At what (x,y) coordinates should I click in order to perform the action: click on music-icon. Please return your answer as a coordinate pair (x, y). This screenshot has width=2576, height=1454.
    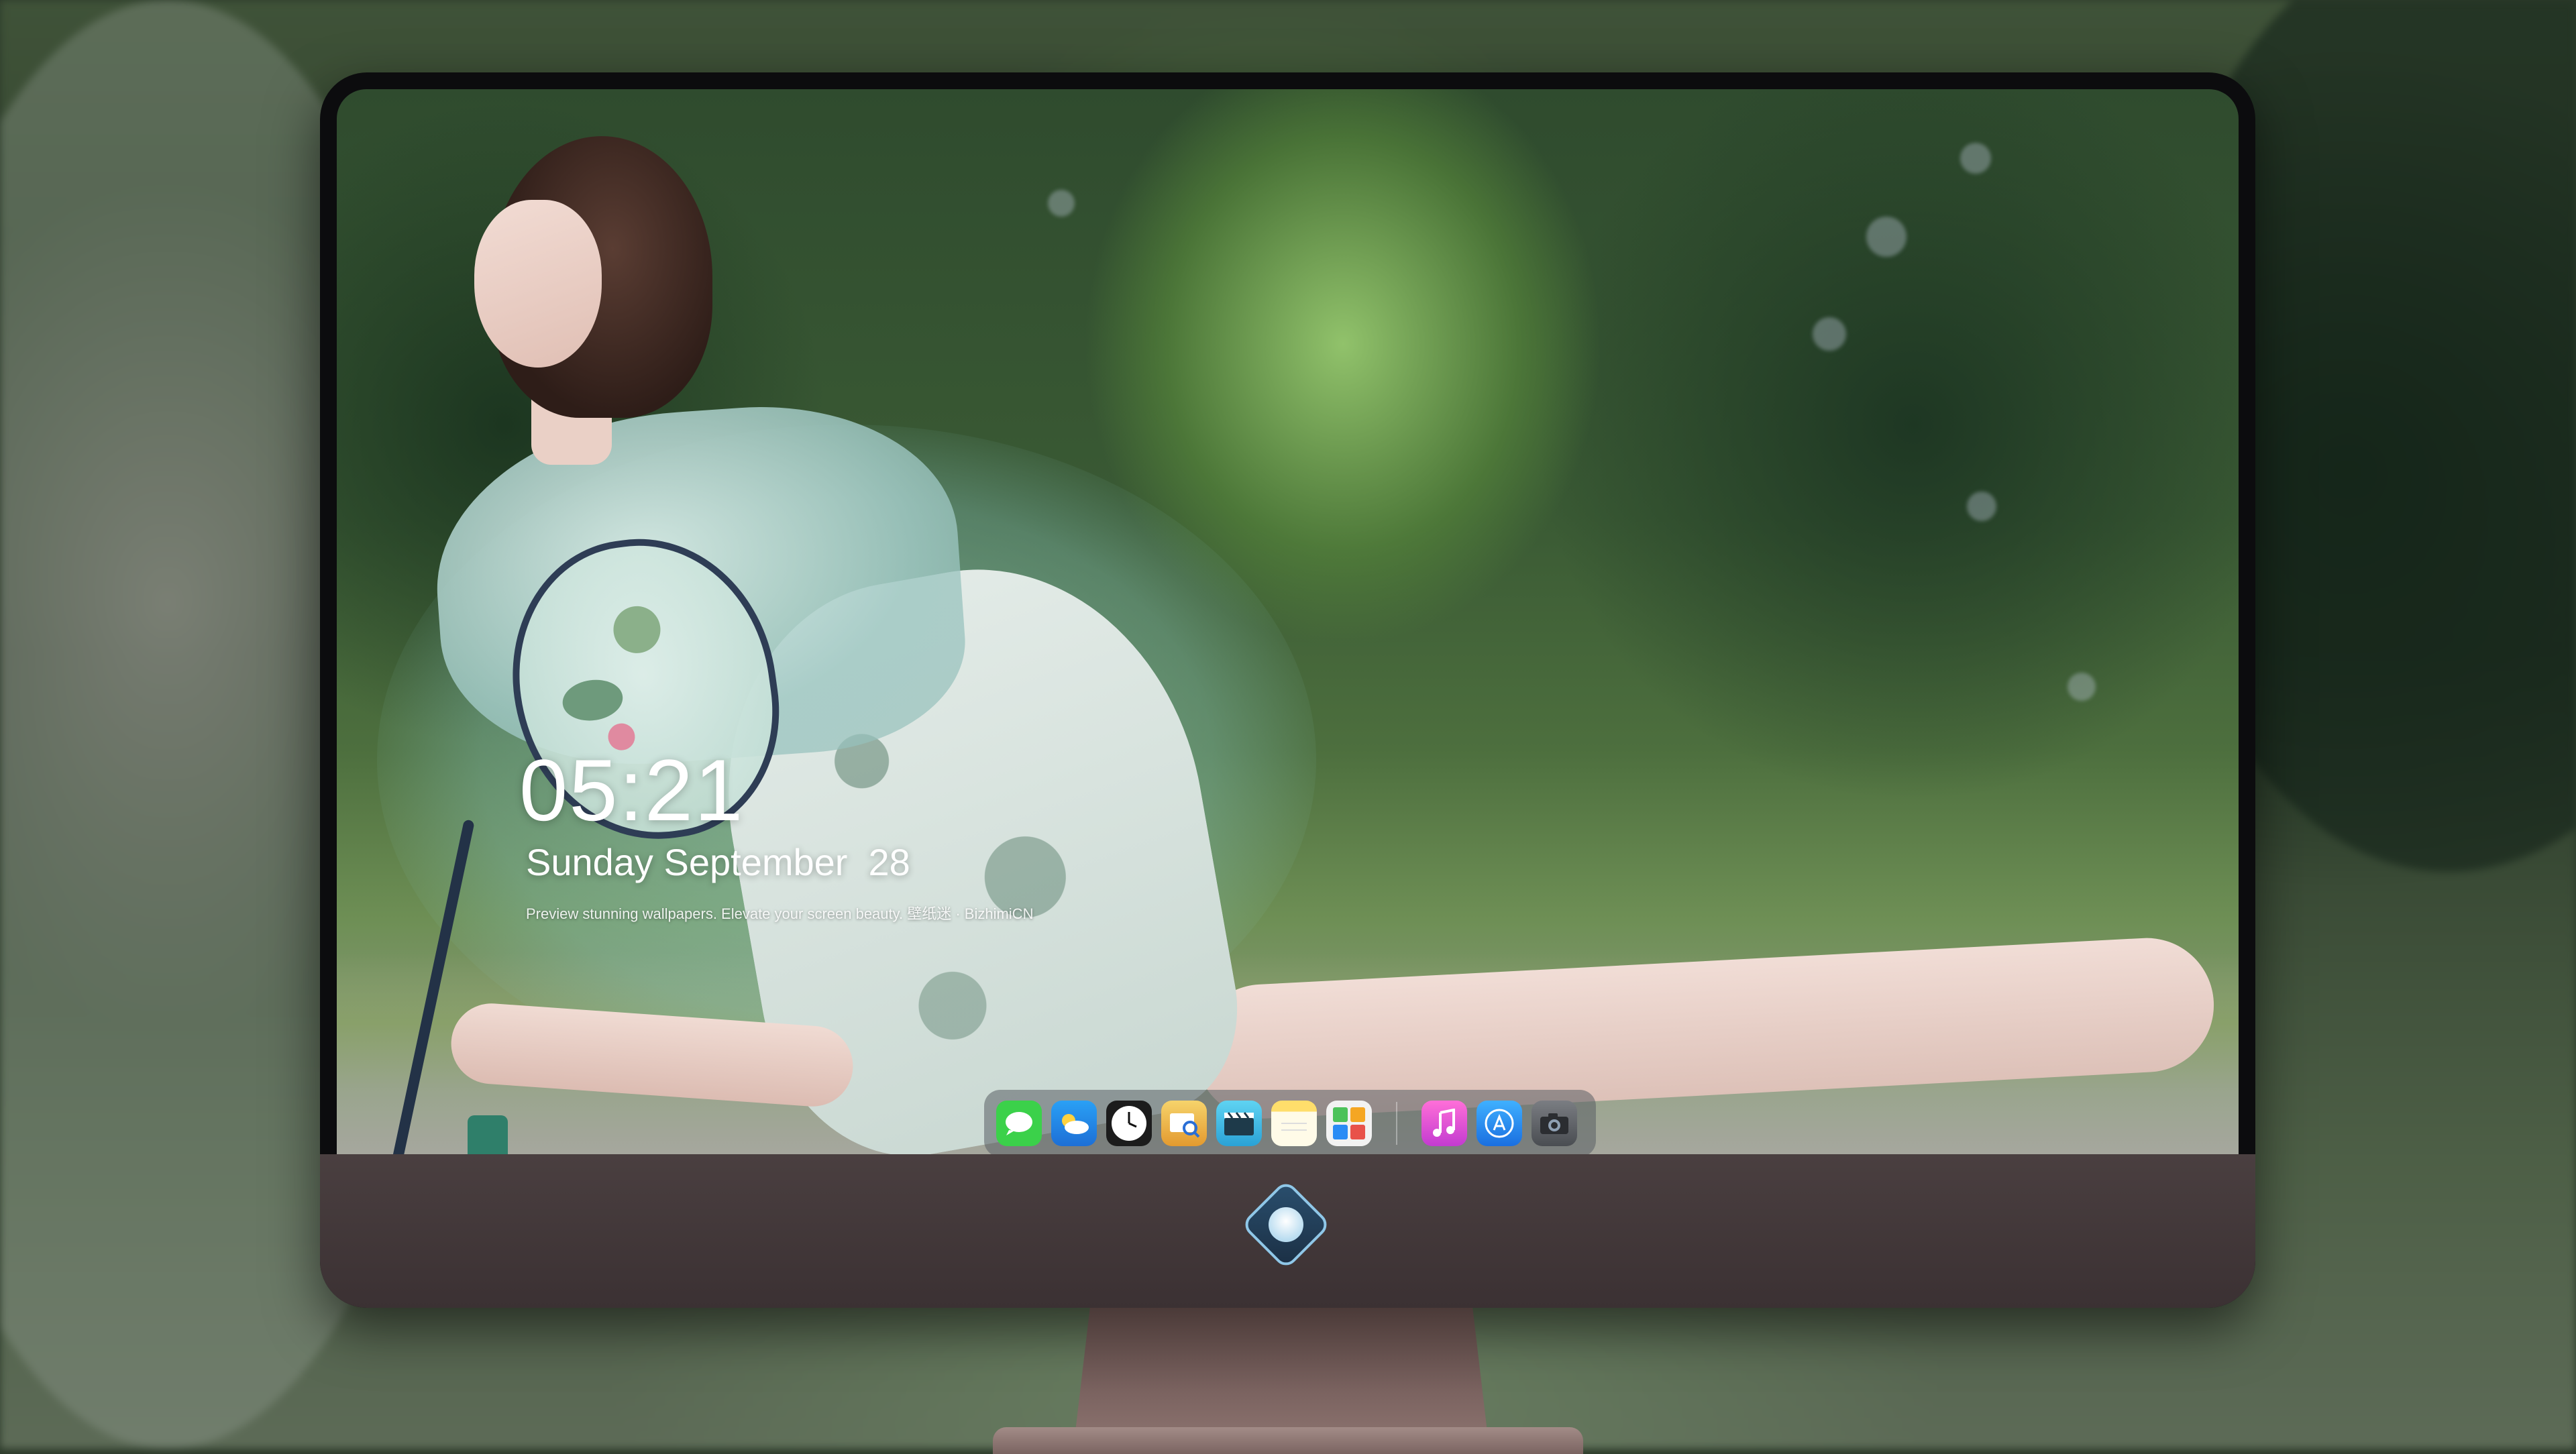
    Looking at the image, I should click on (1444, 1123).